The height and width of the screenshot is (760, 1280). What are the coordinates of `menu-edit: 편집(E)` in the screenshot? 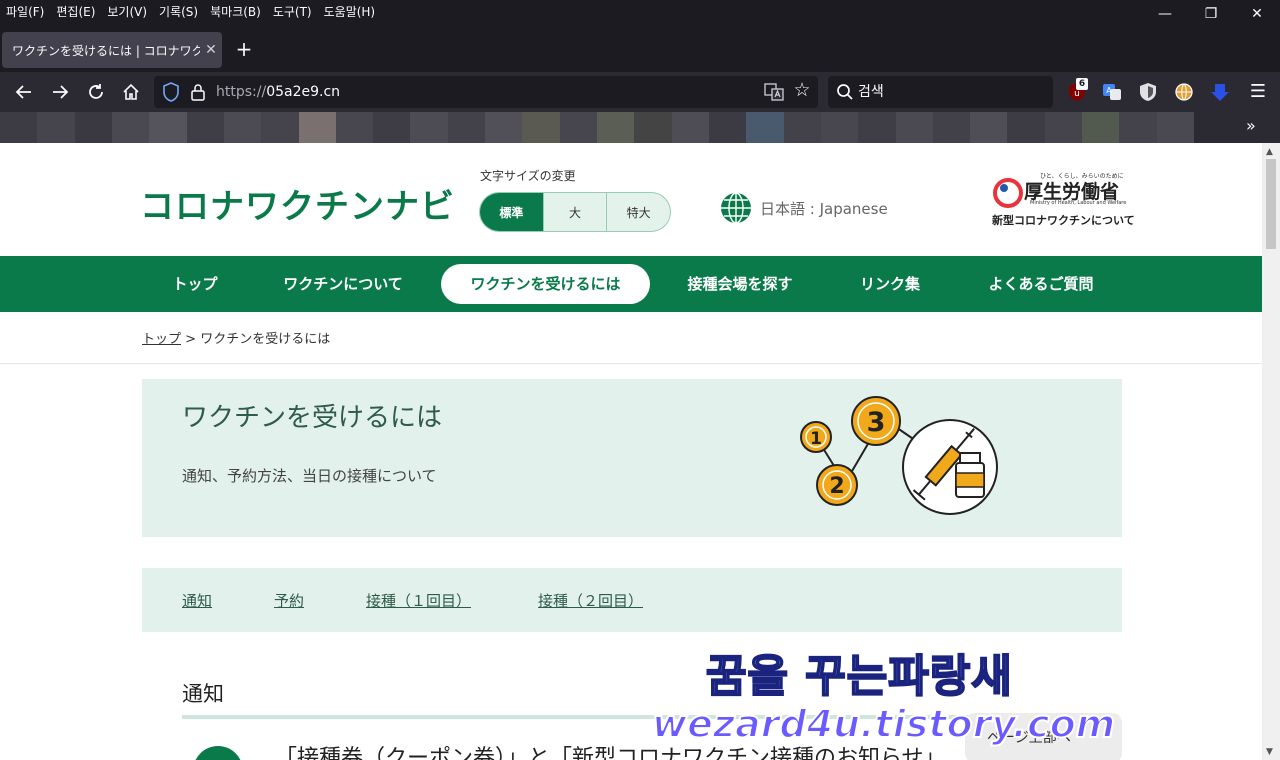 It's located at (75, 13).